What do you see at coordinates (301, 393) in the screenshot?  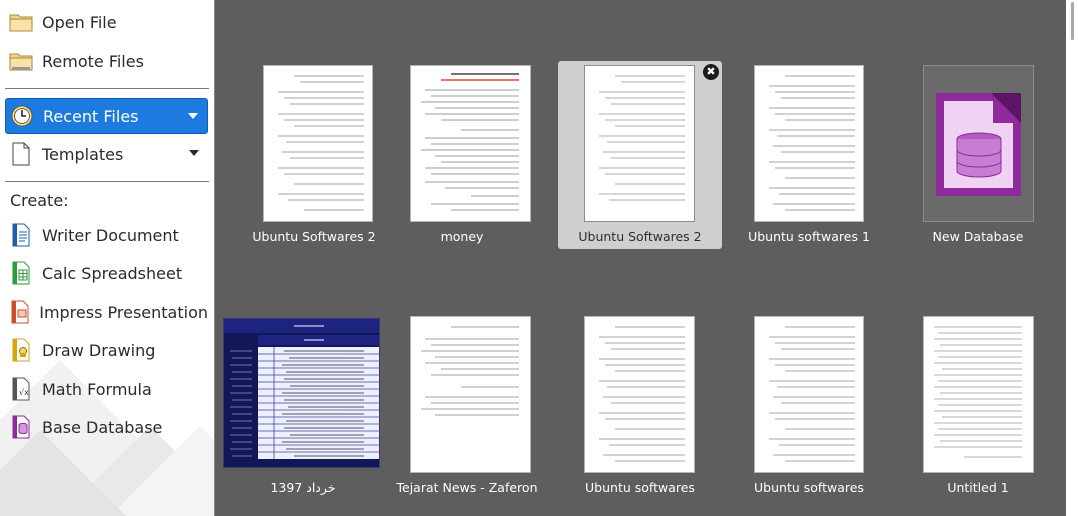 I see `spreadsheet-thumbnail` at bounding box center [301, 393].